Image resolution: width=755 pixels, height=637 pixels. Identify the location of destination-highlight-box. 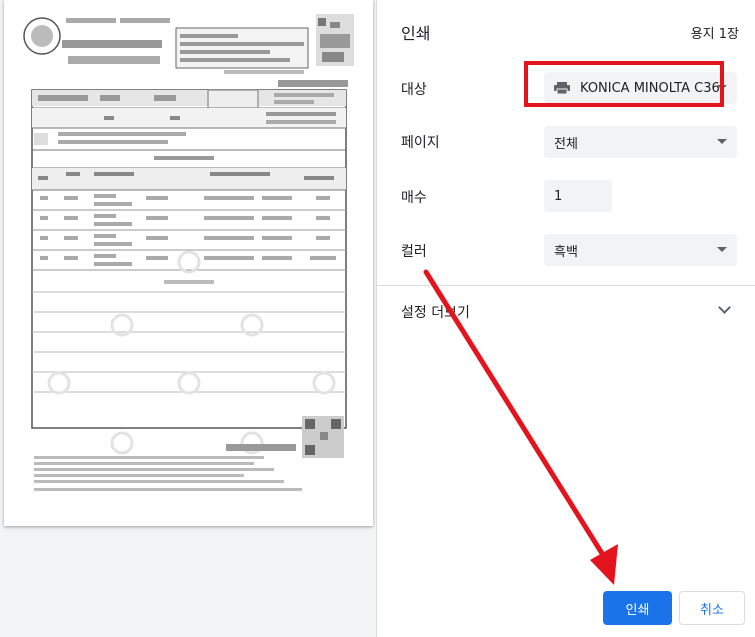
(624, 84).